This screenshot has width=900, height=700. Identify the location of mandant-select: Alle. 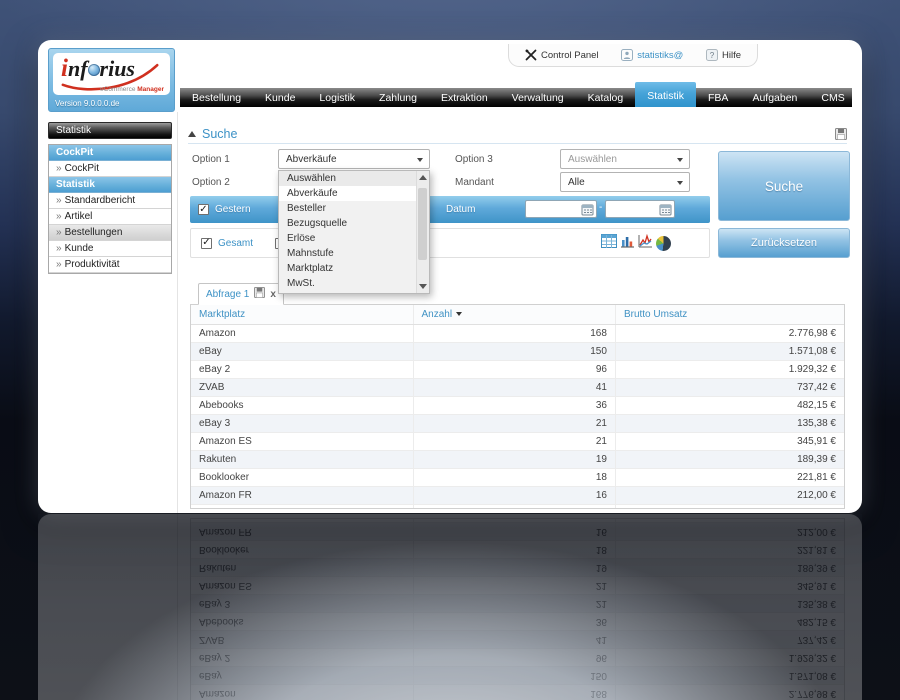
(625, 182).